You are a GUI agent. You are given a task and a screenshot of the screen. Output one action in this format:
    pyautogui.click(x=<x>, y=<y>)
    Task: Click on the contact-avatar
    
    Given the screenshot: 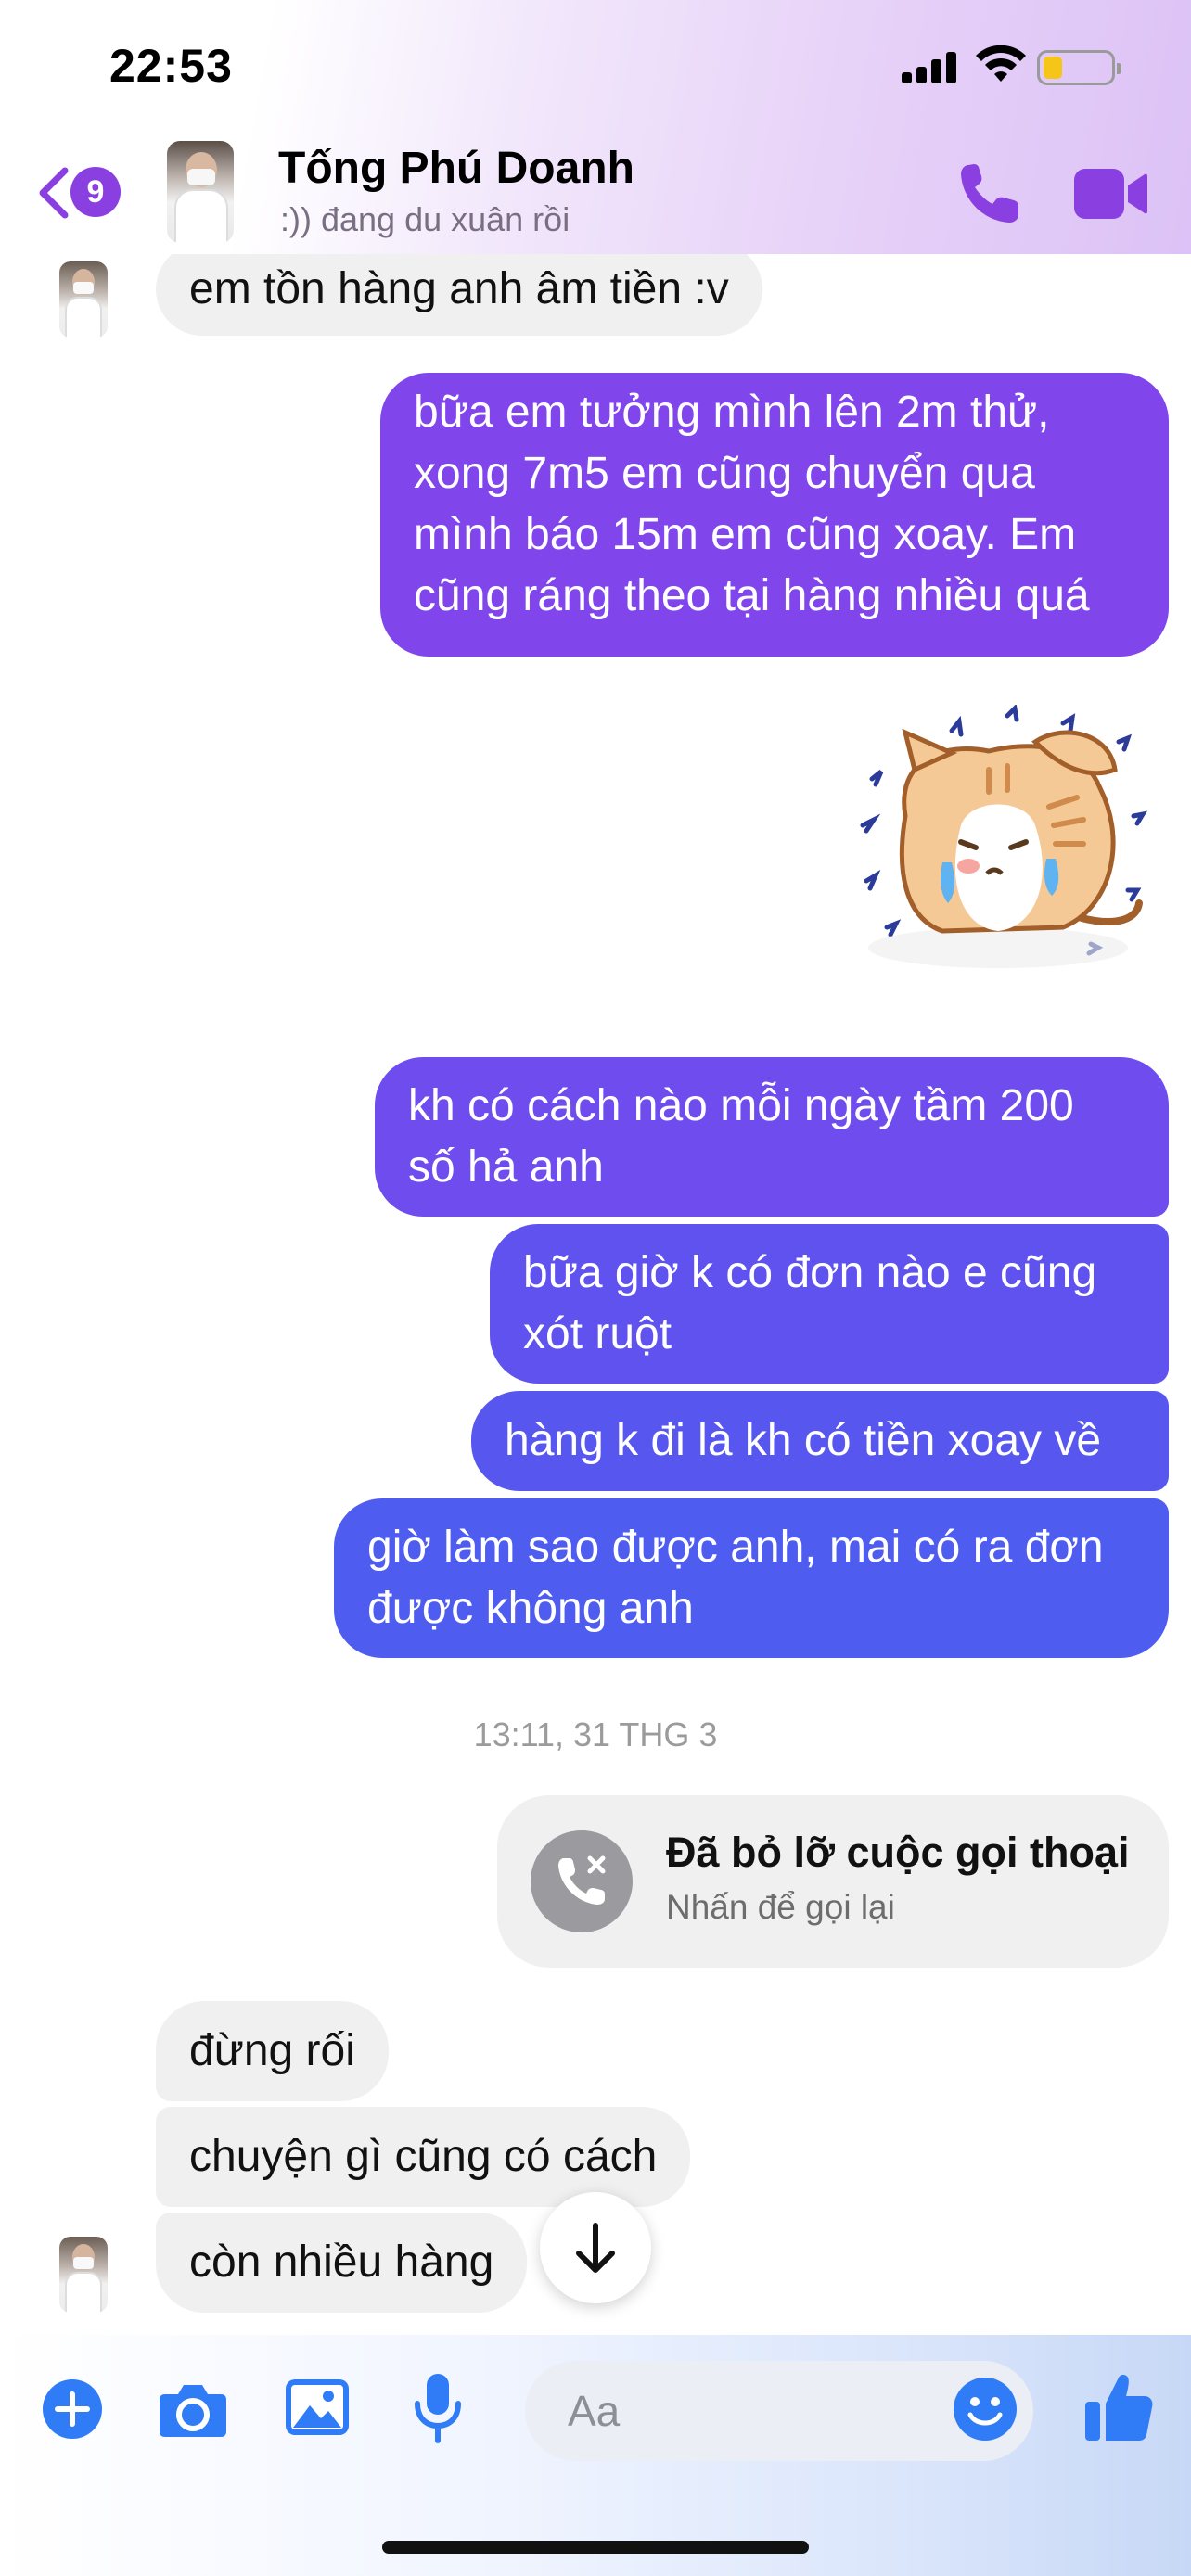 What is the action you would take?
    pyautogui.click(x=200, y=192)
    